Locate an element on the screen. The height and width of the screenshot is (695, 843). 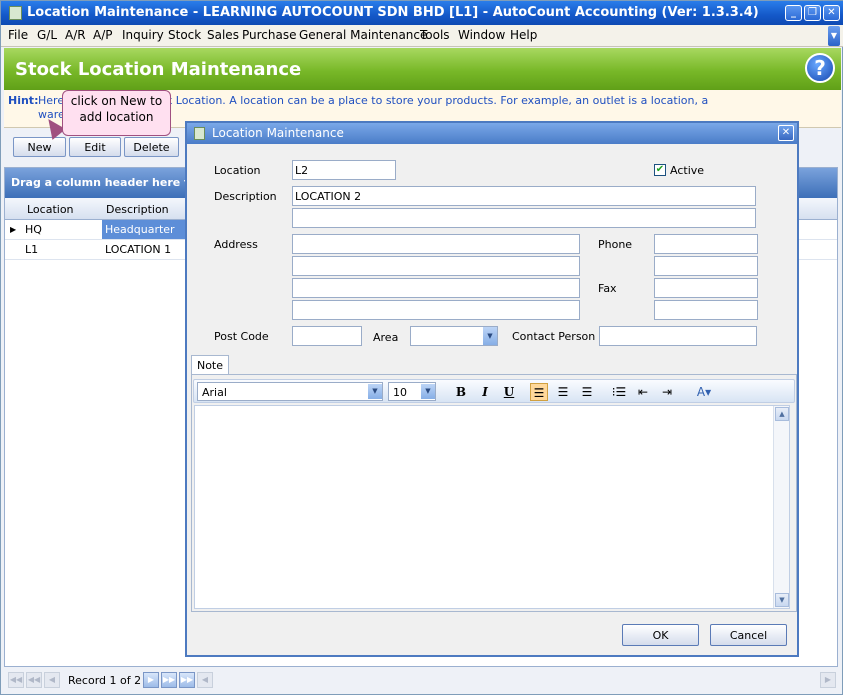
menu-purchase: Purchase is located at coordinates (269, 35).